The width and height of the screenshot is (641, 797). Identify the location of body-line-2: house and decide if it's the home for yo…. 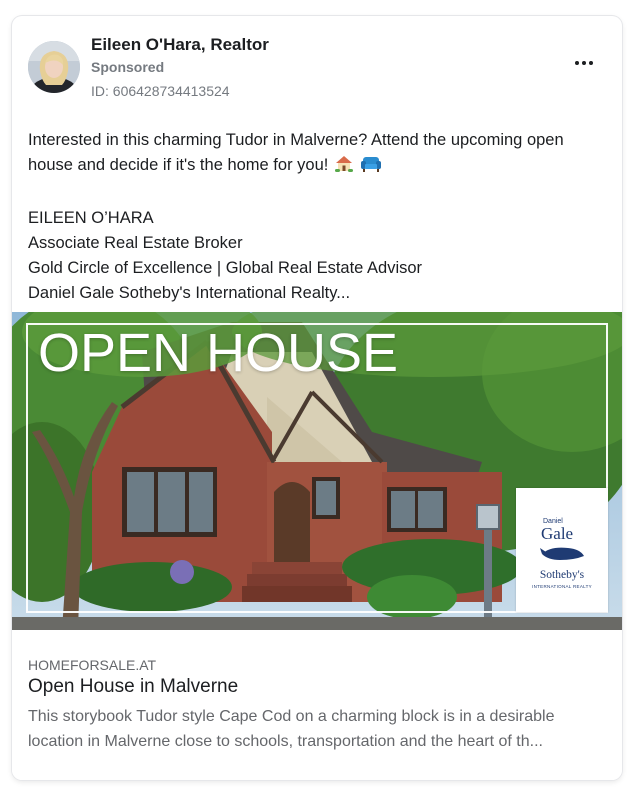
(318, 167).